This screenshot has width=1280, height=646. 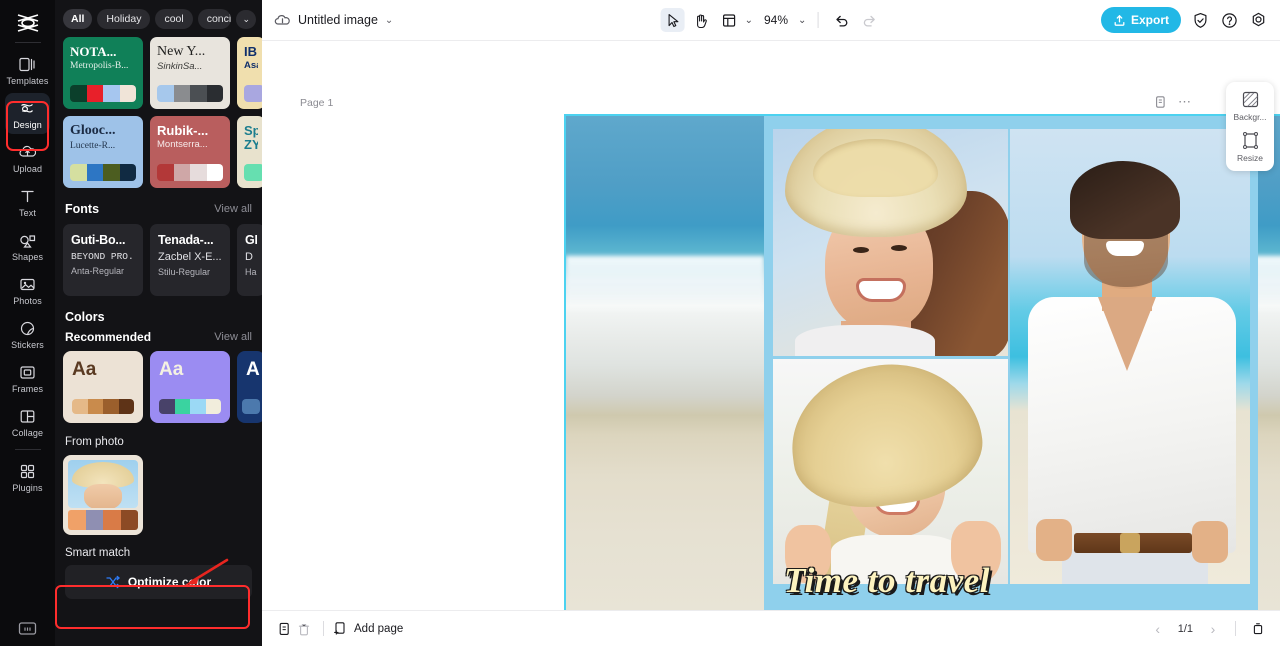 I want to click on font-name-1: GI, so click(x=251, y=240).